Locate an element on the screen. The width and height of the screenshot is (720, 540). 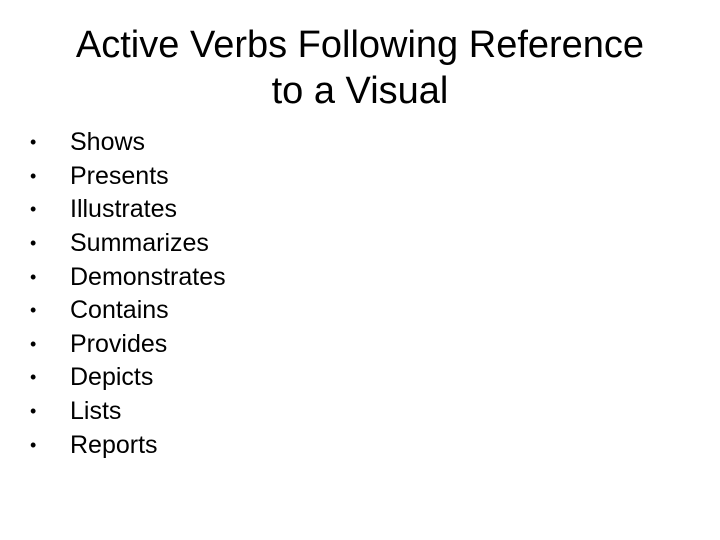
list-item-text: Illustrates is located at coordinates (123, 209).